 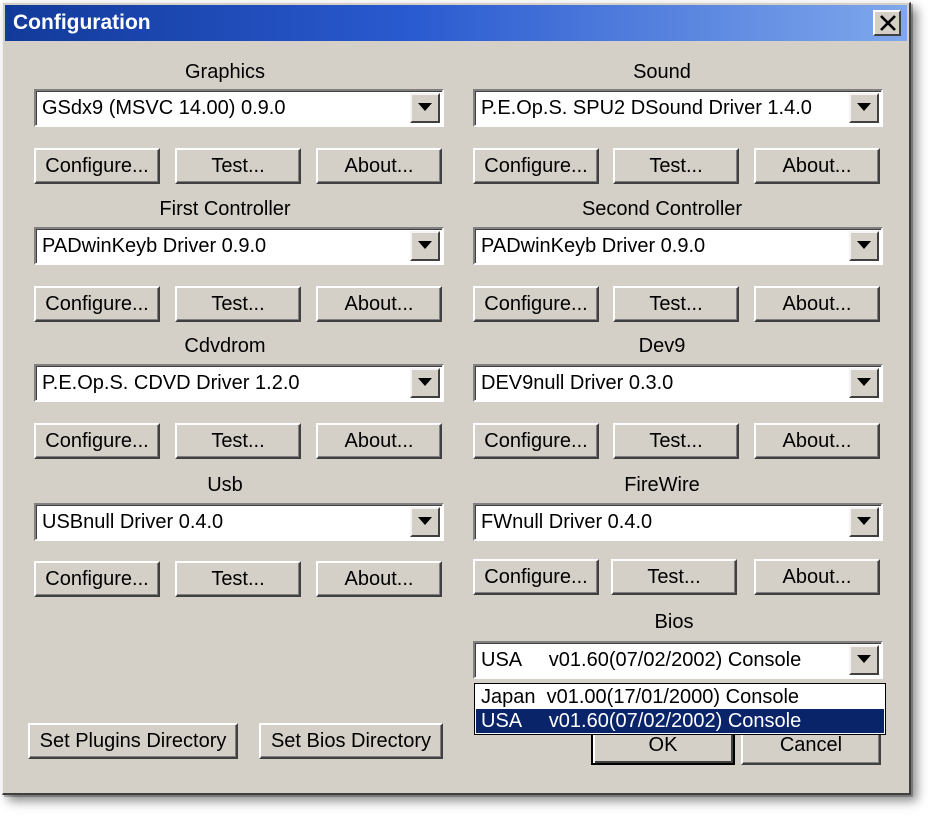 What do you see at coordinates (133, 741) in the screenshot?
I see `set-plugins-directory-button: Set Plugins Directory` at bounding box center [133, 741].